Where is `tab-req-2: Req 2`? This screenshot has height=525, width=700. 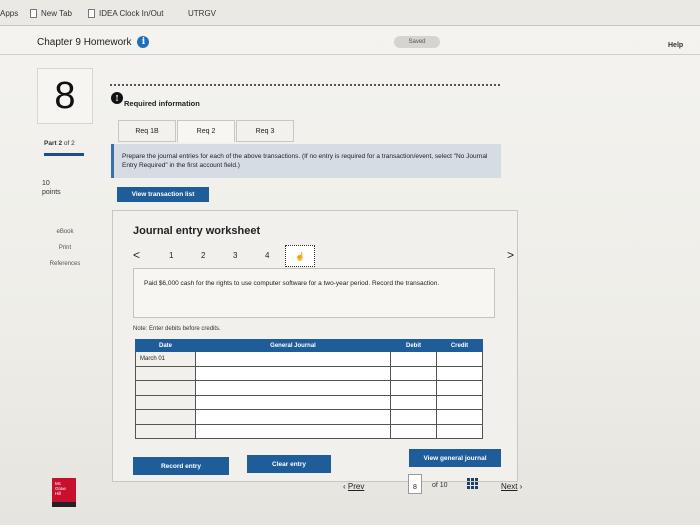
tab-req-2: Req 2 is located at coordinates (206, 131).